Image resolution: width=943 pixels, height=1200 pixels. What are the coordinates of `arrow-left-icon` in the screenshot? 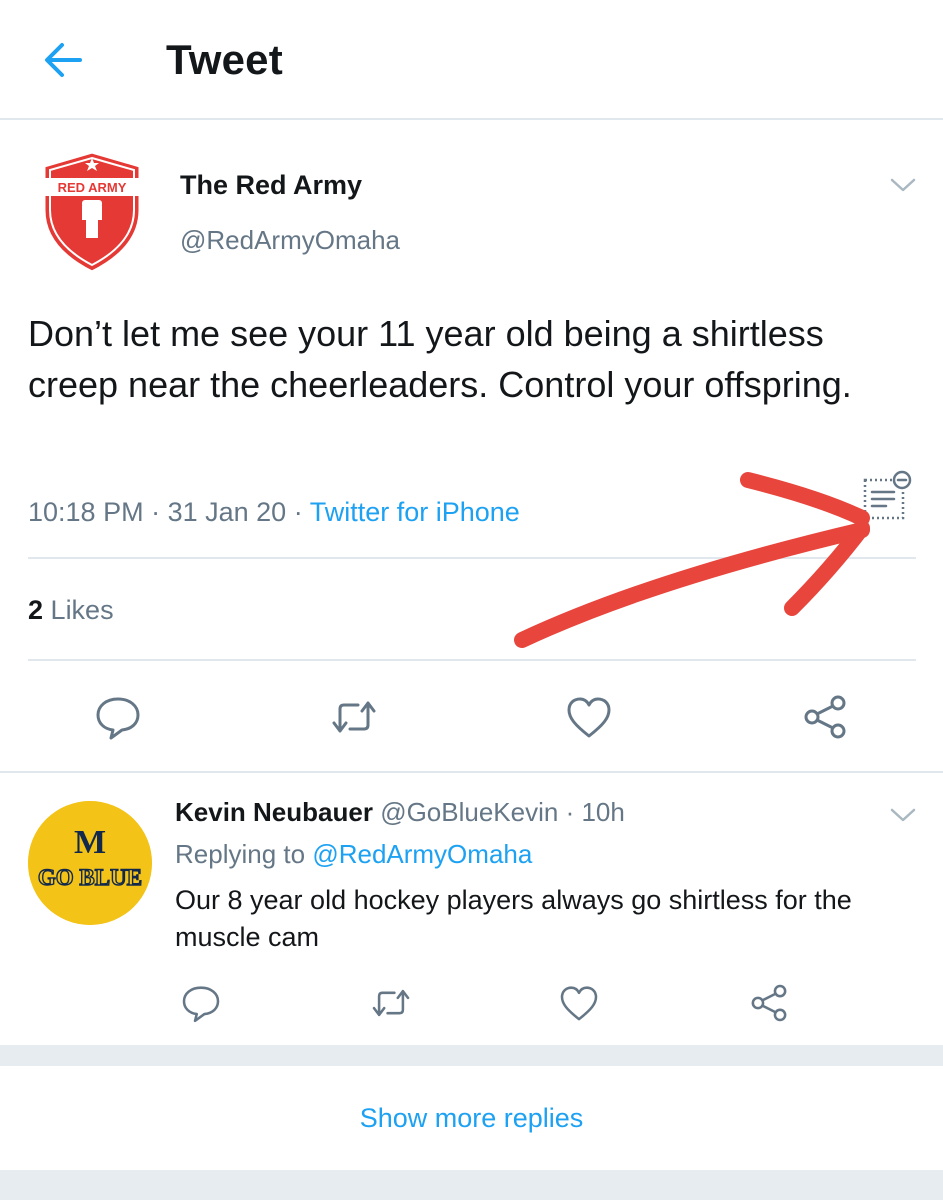 It's located at (63, 60).